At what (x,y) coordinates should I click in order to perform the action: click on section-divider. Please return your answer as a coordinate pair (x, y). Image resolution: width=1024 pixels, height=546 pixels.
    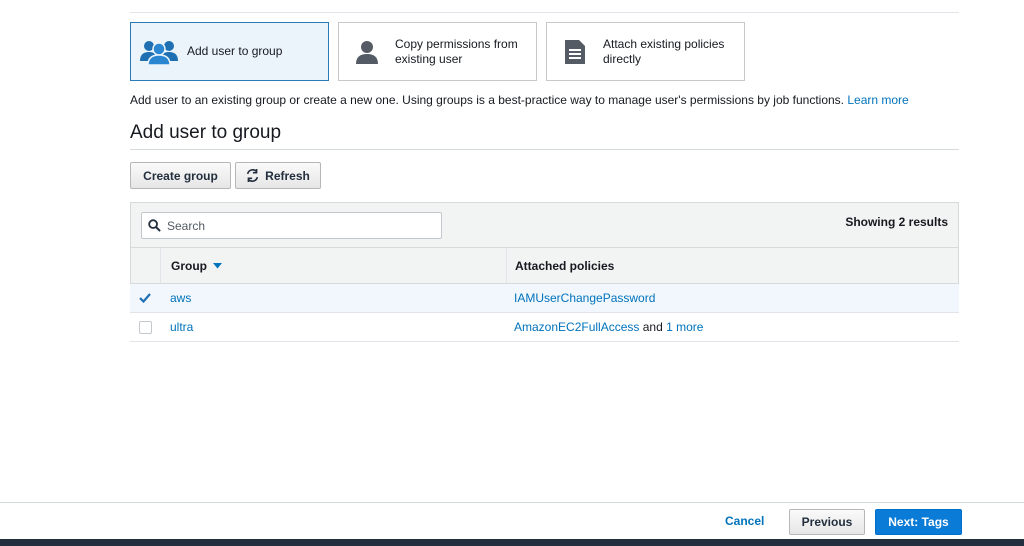
    Looking at the image, I should click on (544, 149).